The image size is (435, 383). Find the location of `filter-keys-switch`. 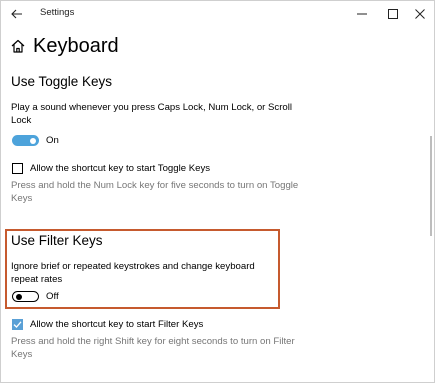

filter-keys-switch is located at coordinates (25, 296).